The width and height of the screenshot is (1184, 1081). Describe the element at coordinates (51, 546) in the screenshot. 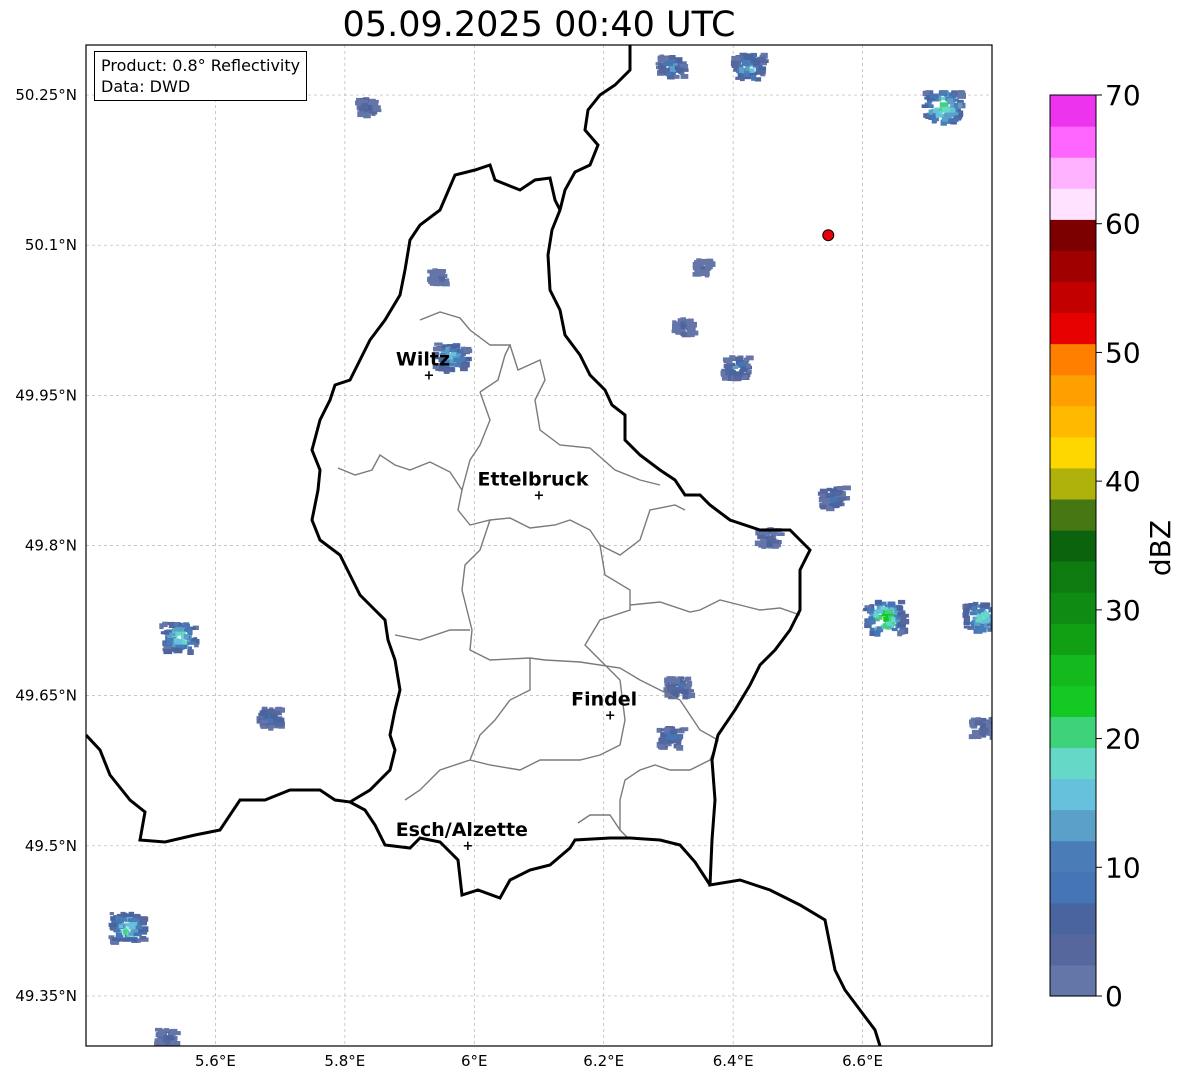

I see `lat-tick-label: 49.8°N` at that location.